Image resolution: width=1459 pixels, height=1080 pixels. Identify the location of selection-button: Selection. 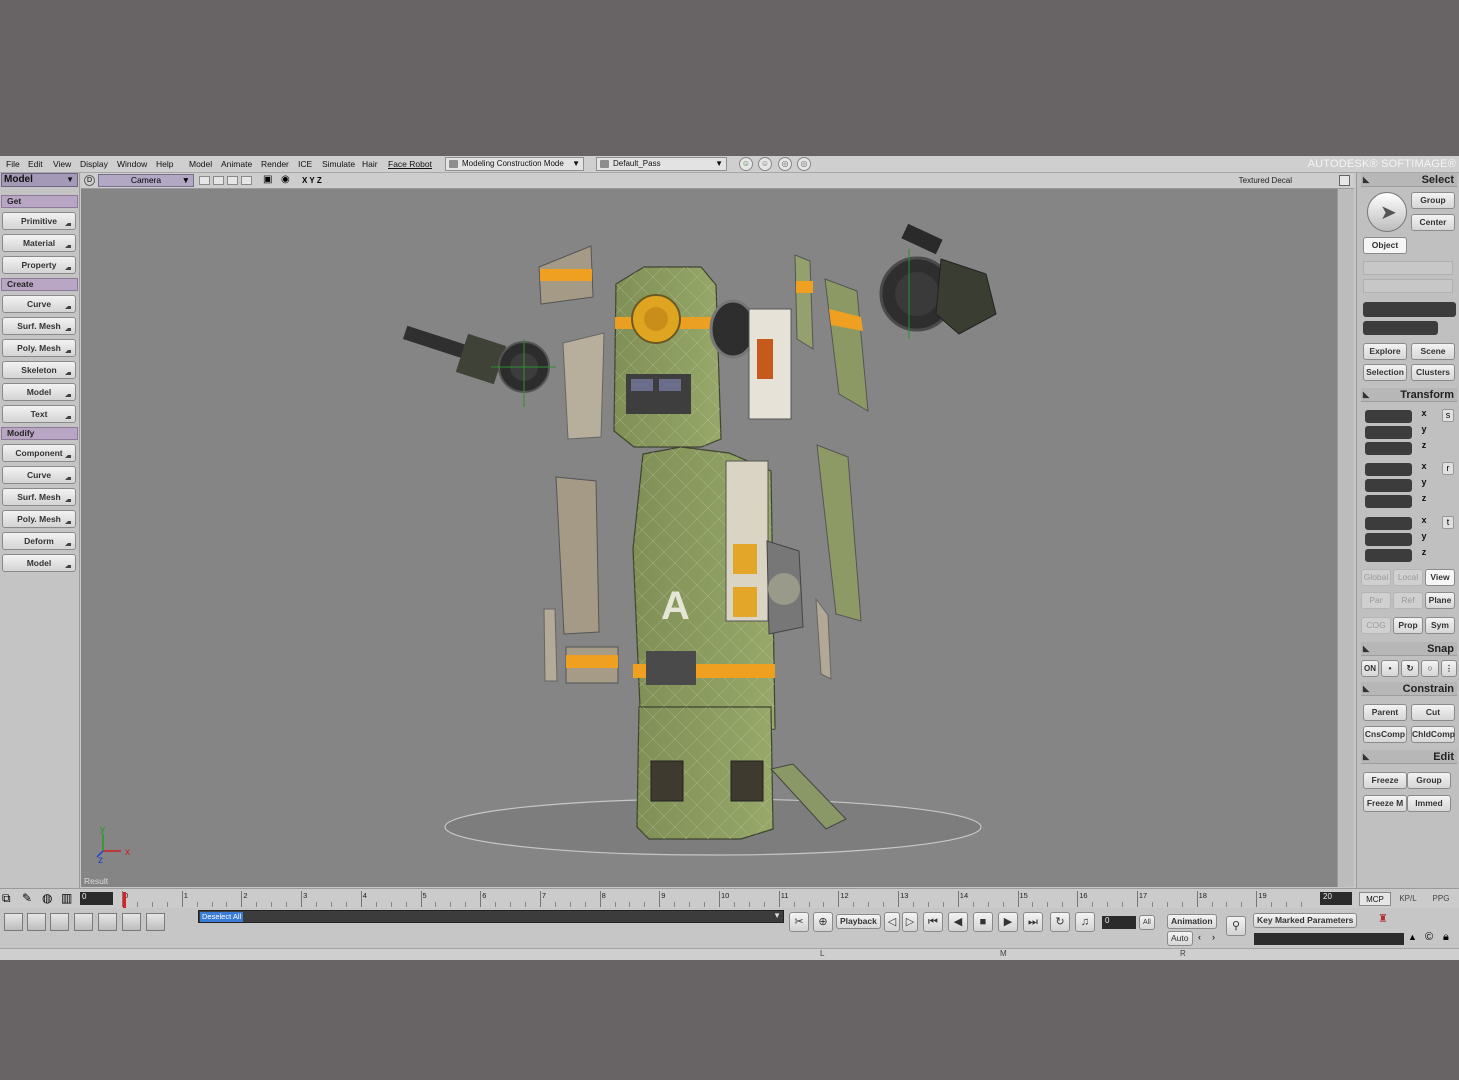
(1385, 372).